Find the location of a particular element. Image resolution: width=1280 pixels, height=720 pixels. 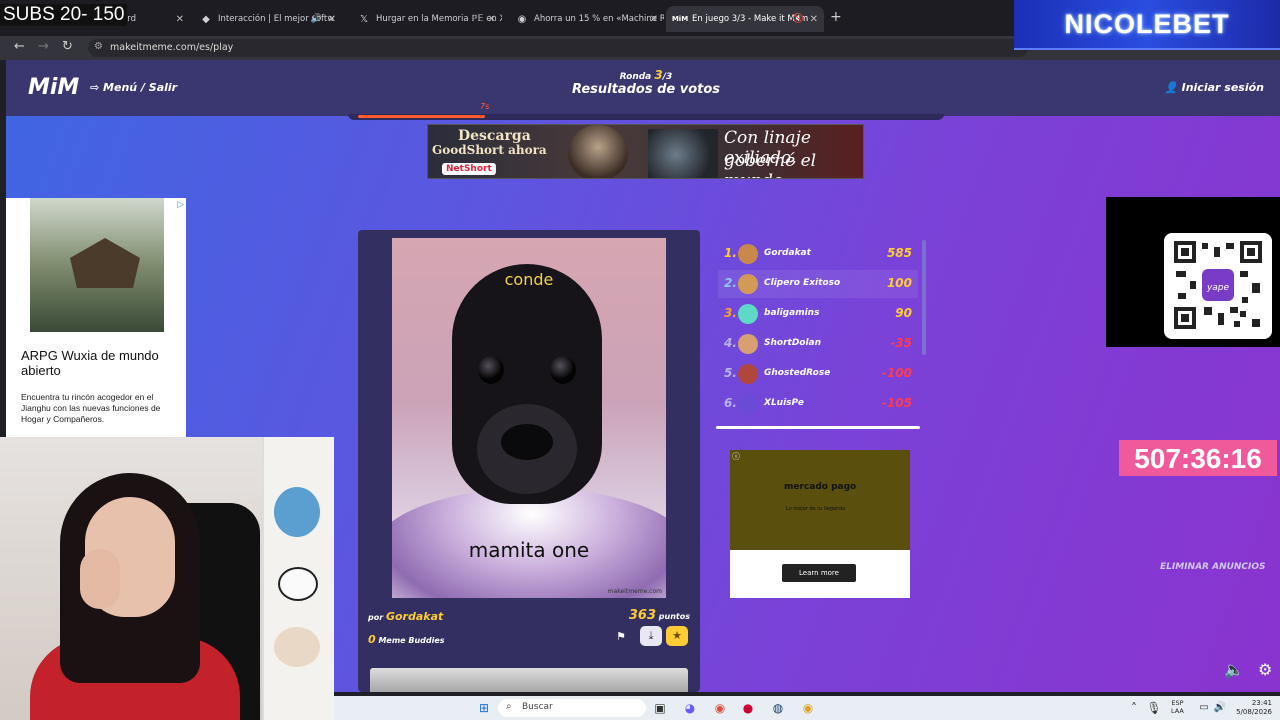

leaderboard-divider is located at coordinates (818, 427).